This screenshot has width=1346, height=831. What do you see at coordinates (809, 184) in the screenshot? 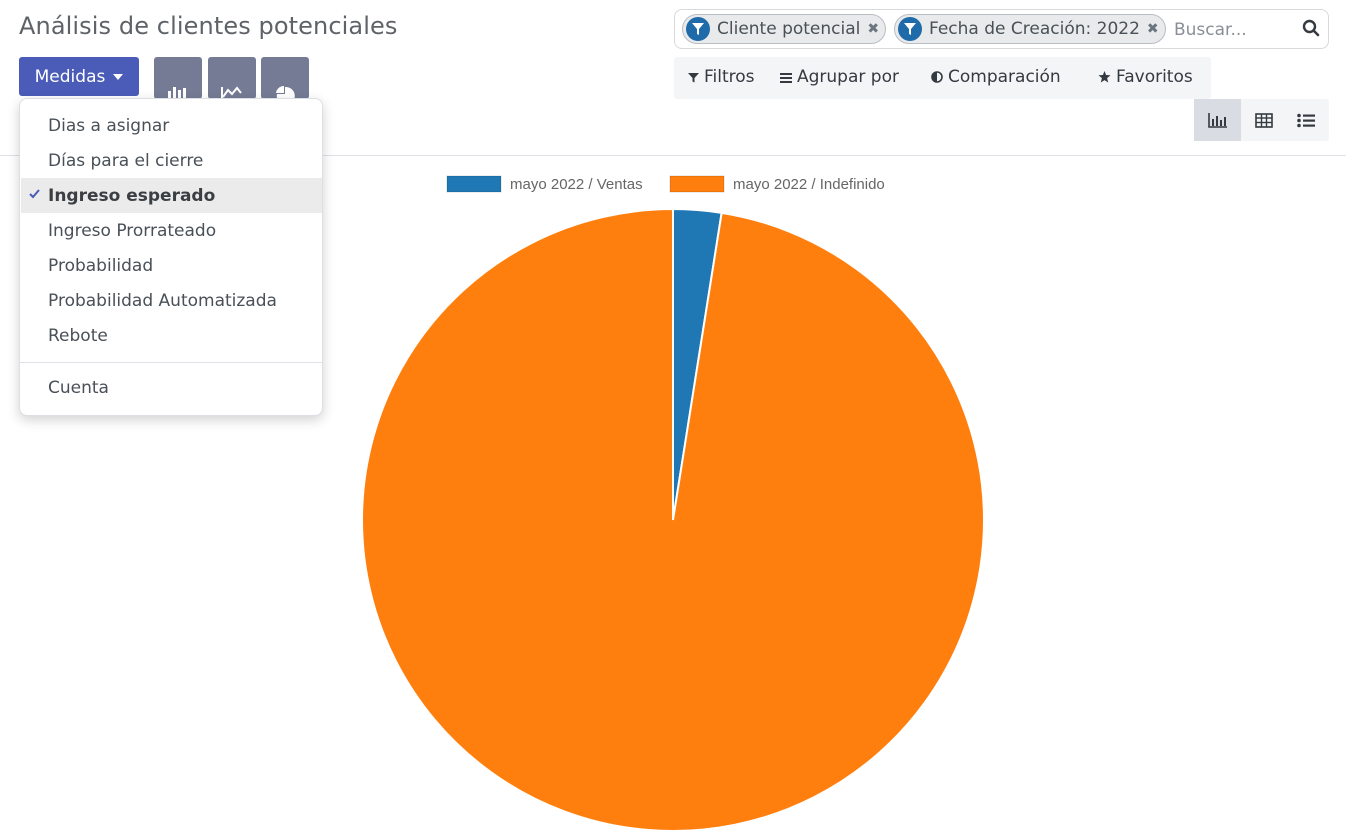
I see `legend-label: mayo 2022 / Indefinido` at bounding box center [809, 184].